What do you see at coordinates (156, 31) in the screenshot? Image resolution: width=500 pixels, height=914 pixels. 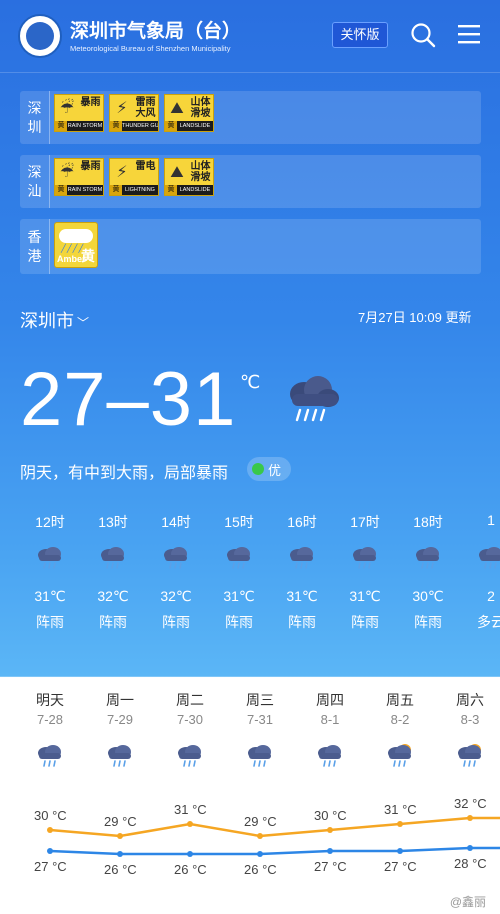 I see `bureau-title: 深圳市气象局（台）` at bounding box center [156, 31].